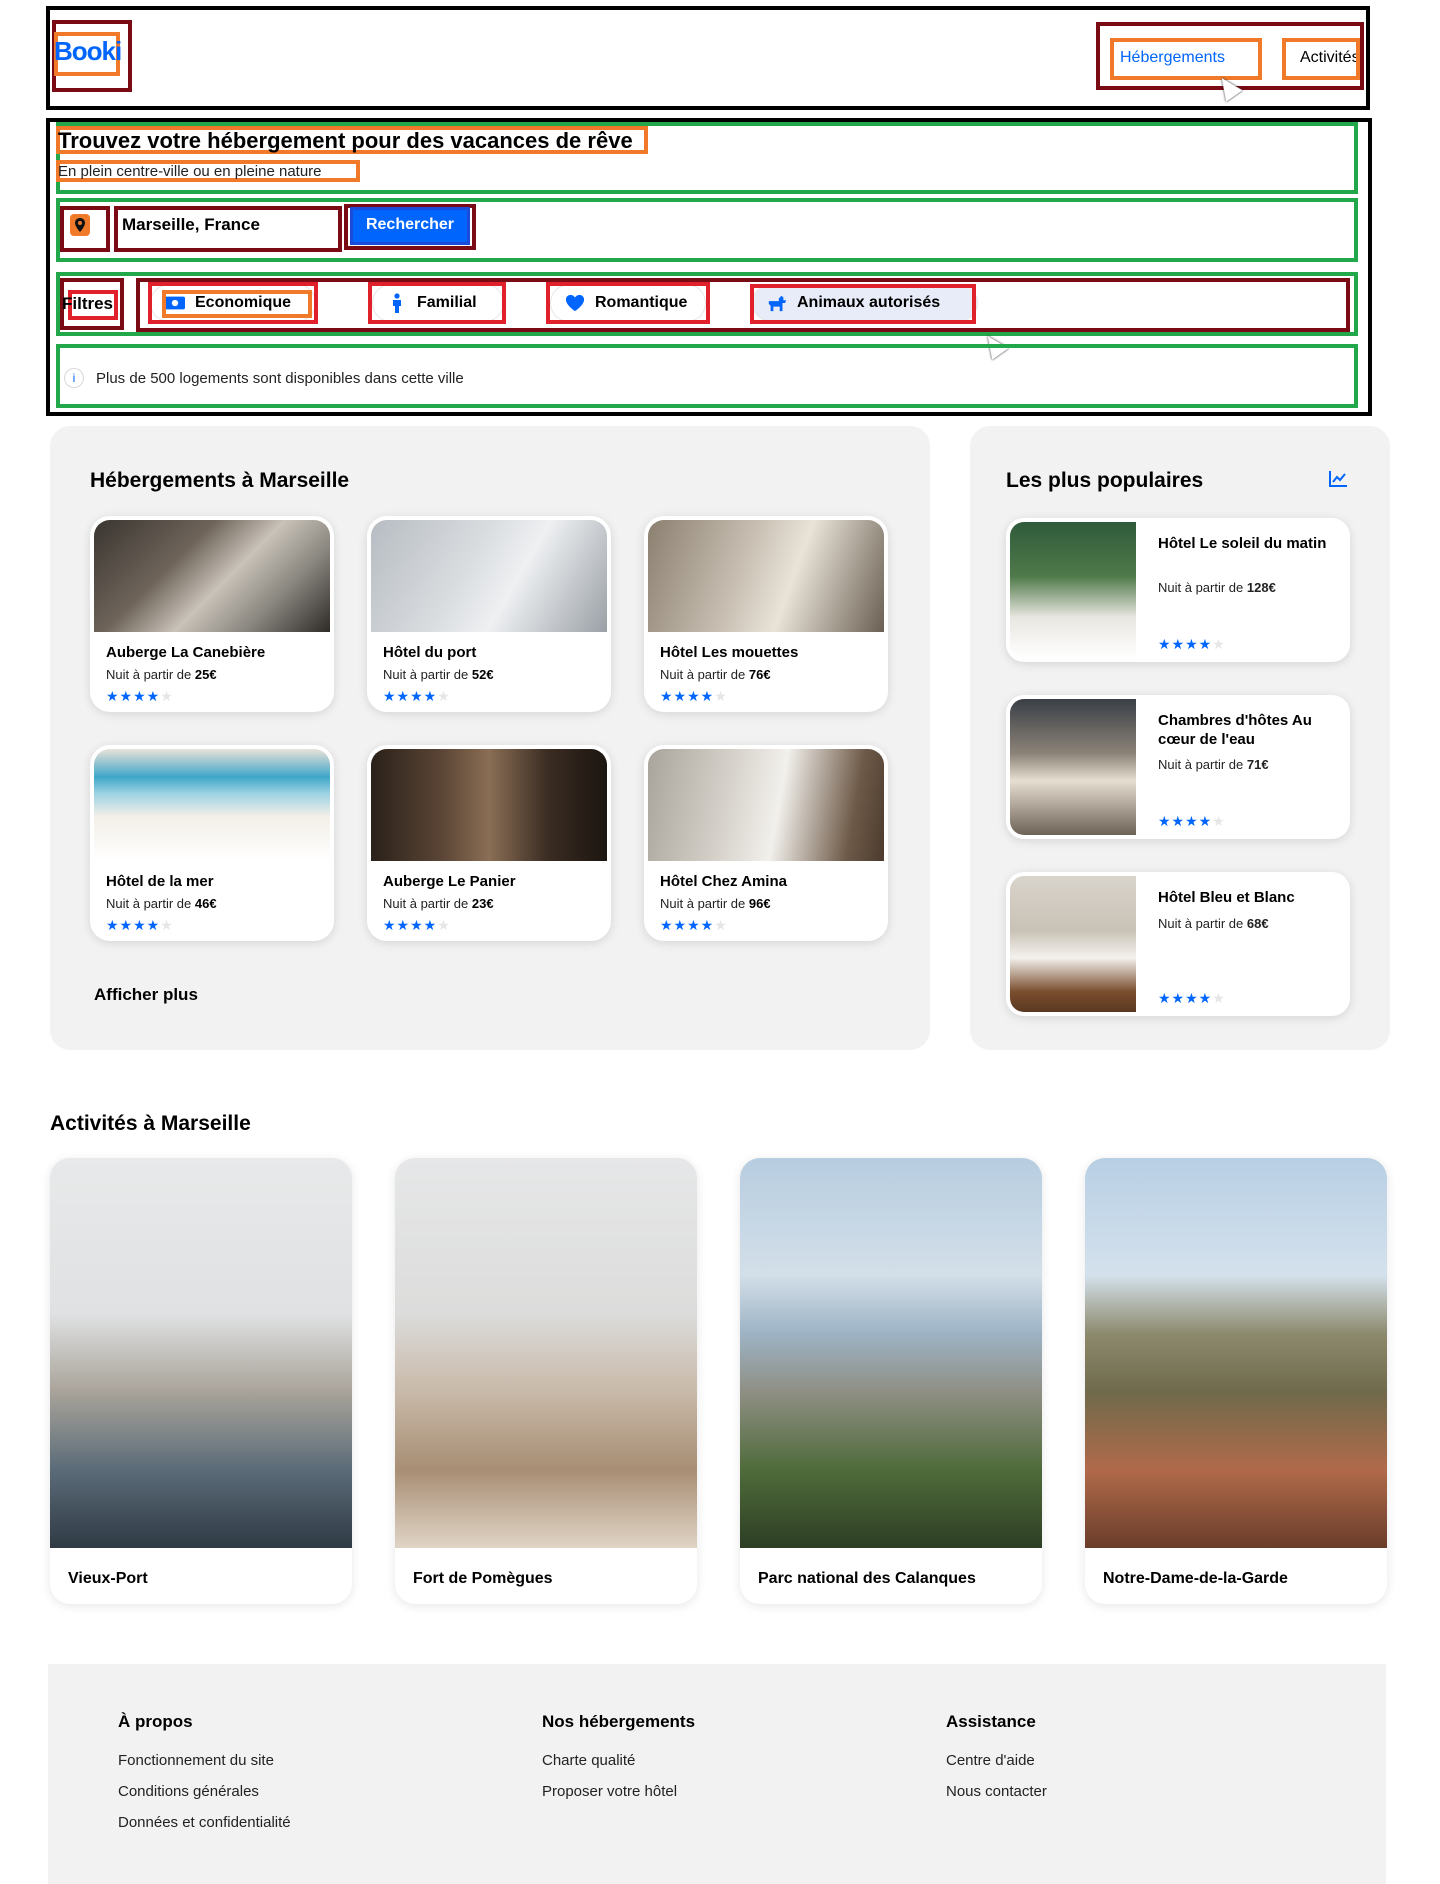 Image resolution: width=1440 pixels, height=1884 pixels. I want to click on activity-name: Fort de Pomègues, so click(483, 1578).